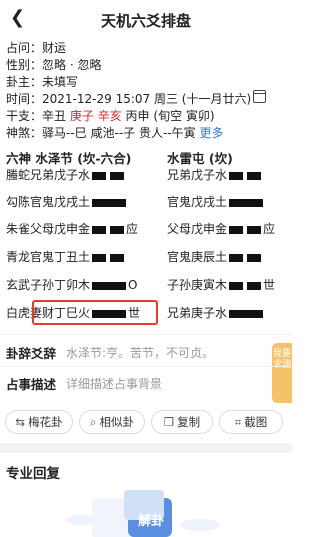 This screenshot has height=537, width=320. Describe the element at coordinates (238, 422) in the screenshot. I see `crop-icon: ⌗` at that location.